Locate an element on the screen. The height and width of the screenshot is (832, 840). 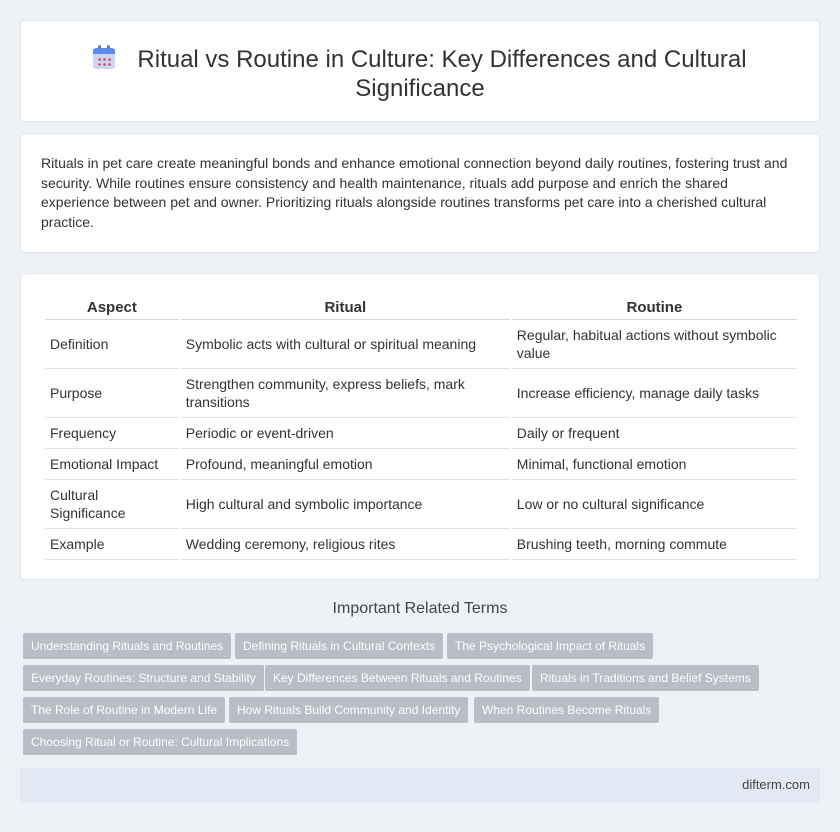
related-term-tag: Rituals in Traditions and Belief Systems is located at coordinates (645, 678).